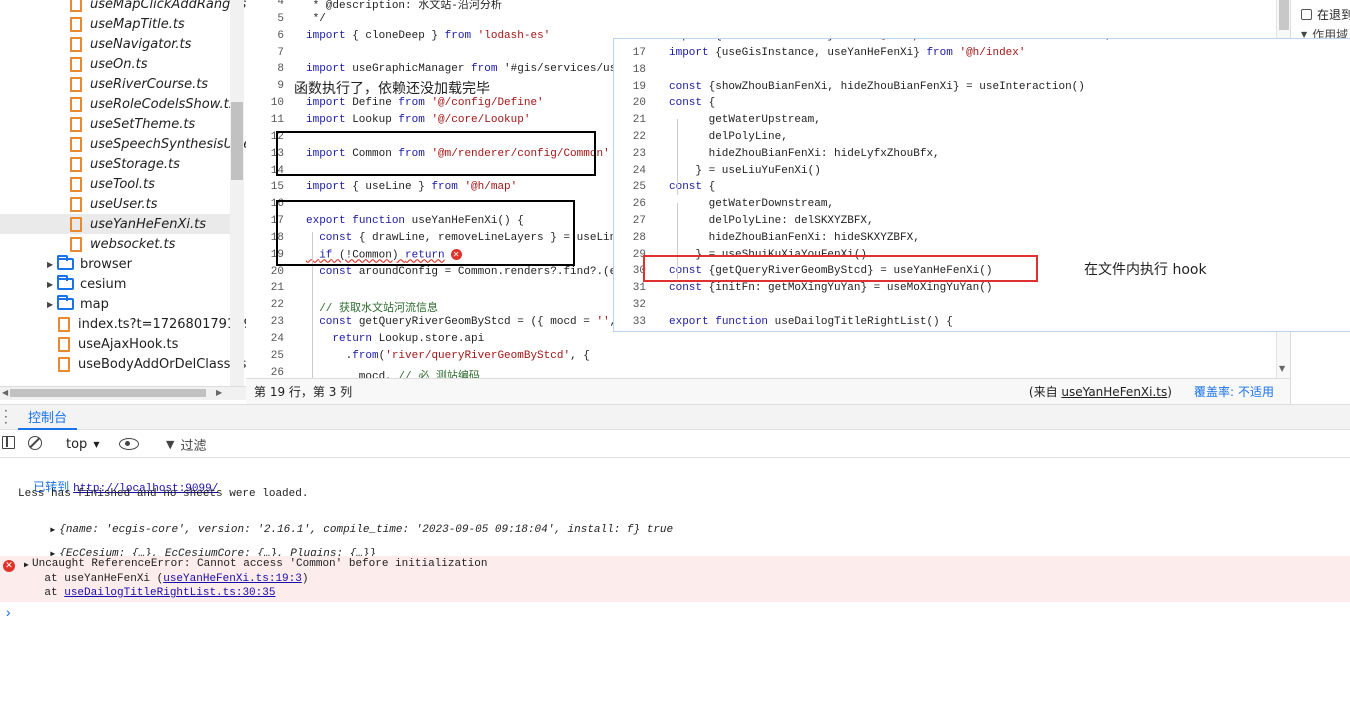  Describe the element at coordinates (162, 364) in the screenshot. I see `file-name: useBodyAddOrDelClass.ts` at that location.